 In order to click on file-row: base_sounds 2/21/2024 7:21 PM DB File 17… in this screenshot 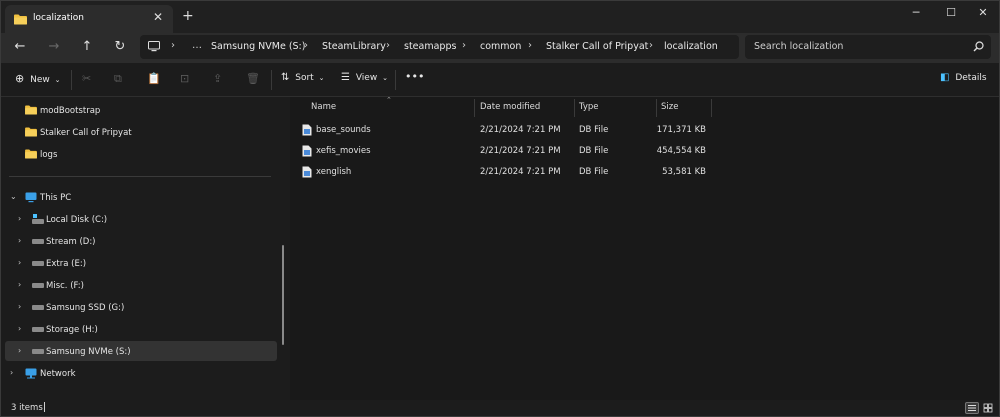, I will do `click(506, 130)`.